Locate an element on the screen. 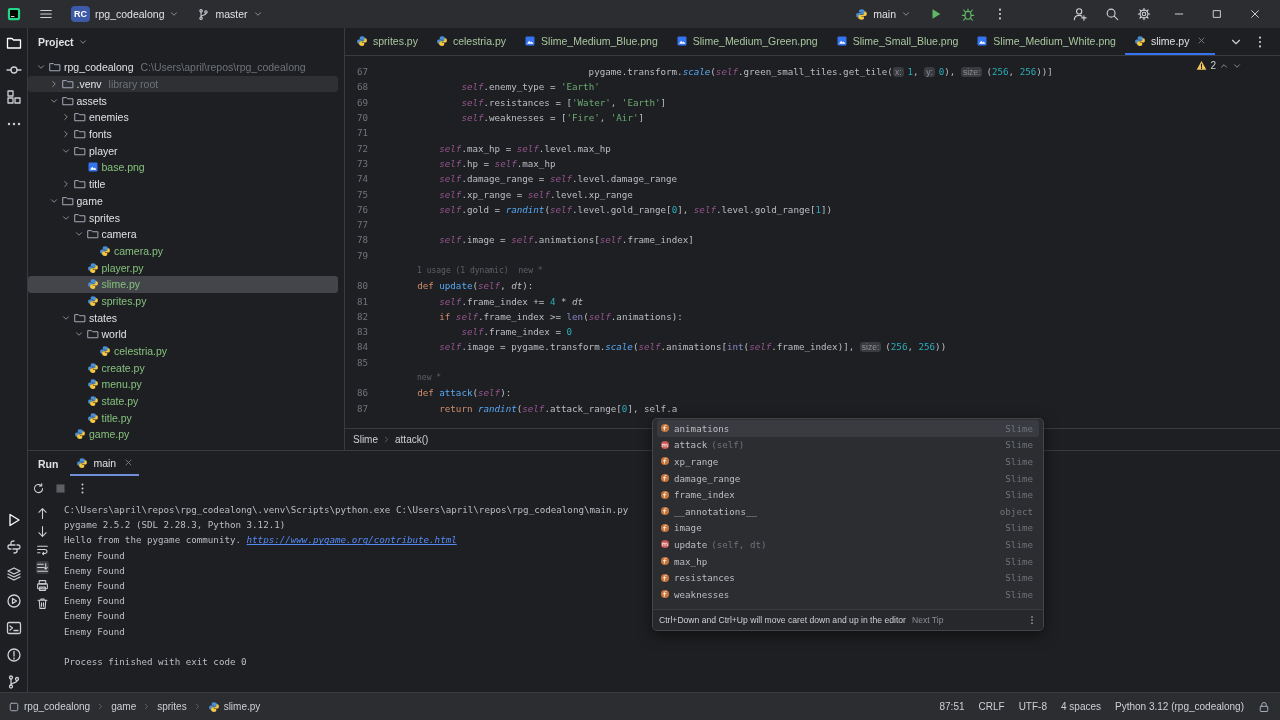  terminal-icon is located at coordinates (13, 628).